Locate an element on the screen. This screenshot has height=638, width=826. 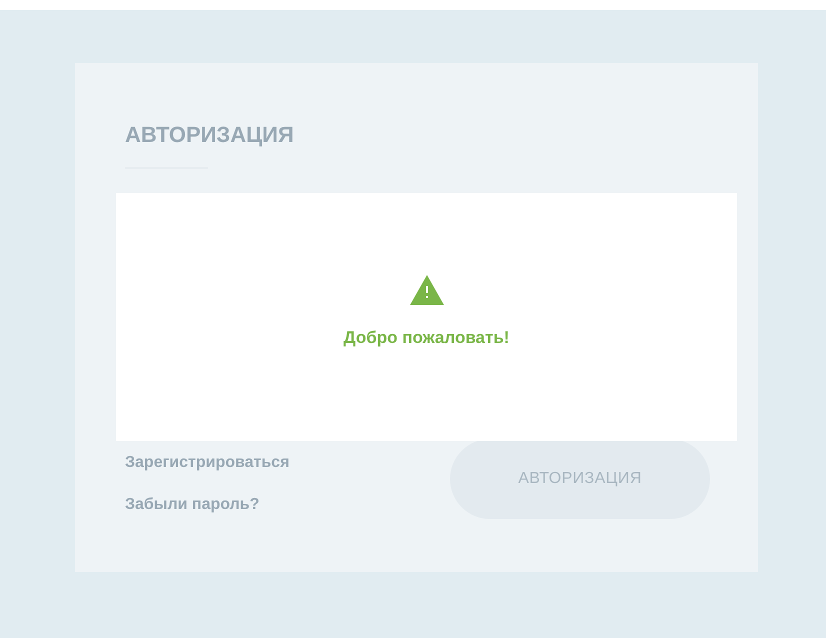
register-link: Зарегистрироваться is located at coordinates (207, 463).